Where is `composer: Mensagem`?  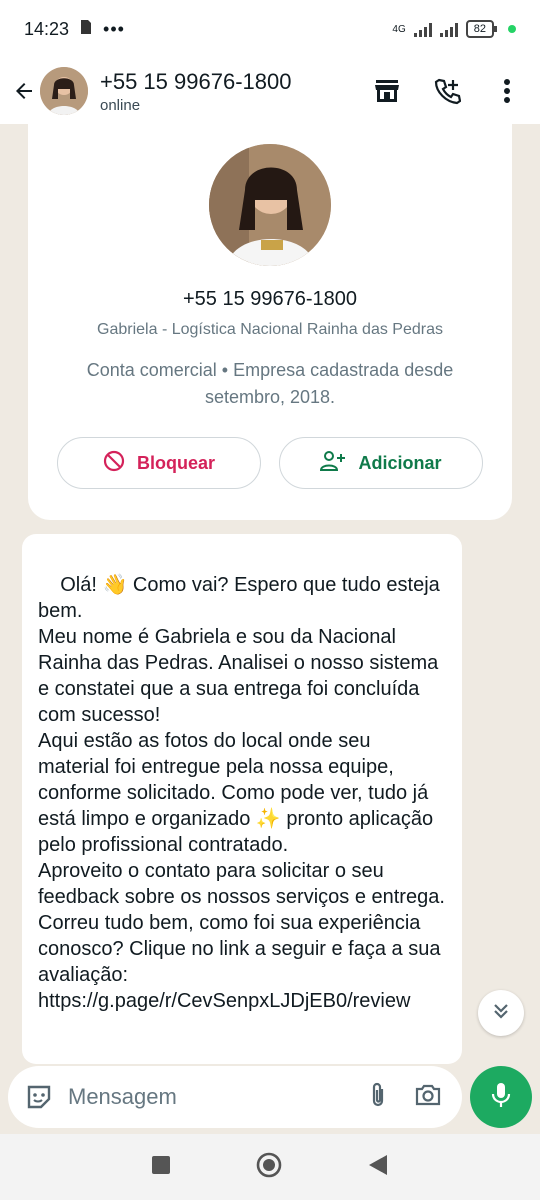 composer: Mensagem is located at coordinates (270, 1098).